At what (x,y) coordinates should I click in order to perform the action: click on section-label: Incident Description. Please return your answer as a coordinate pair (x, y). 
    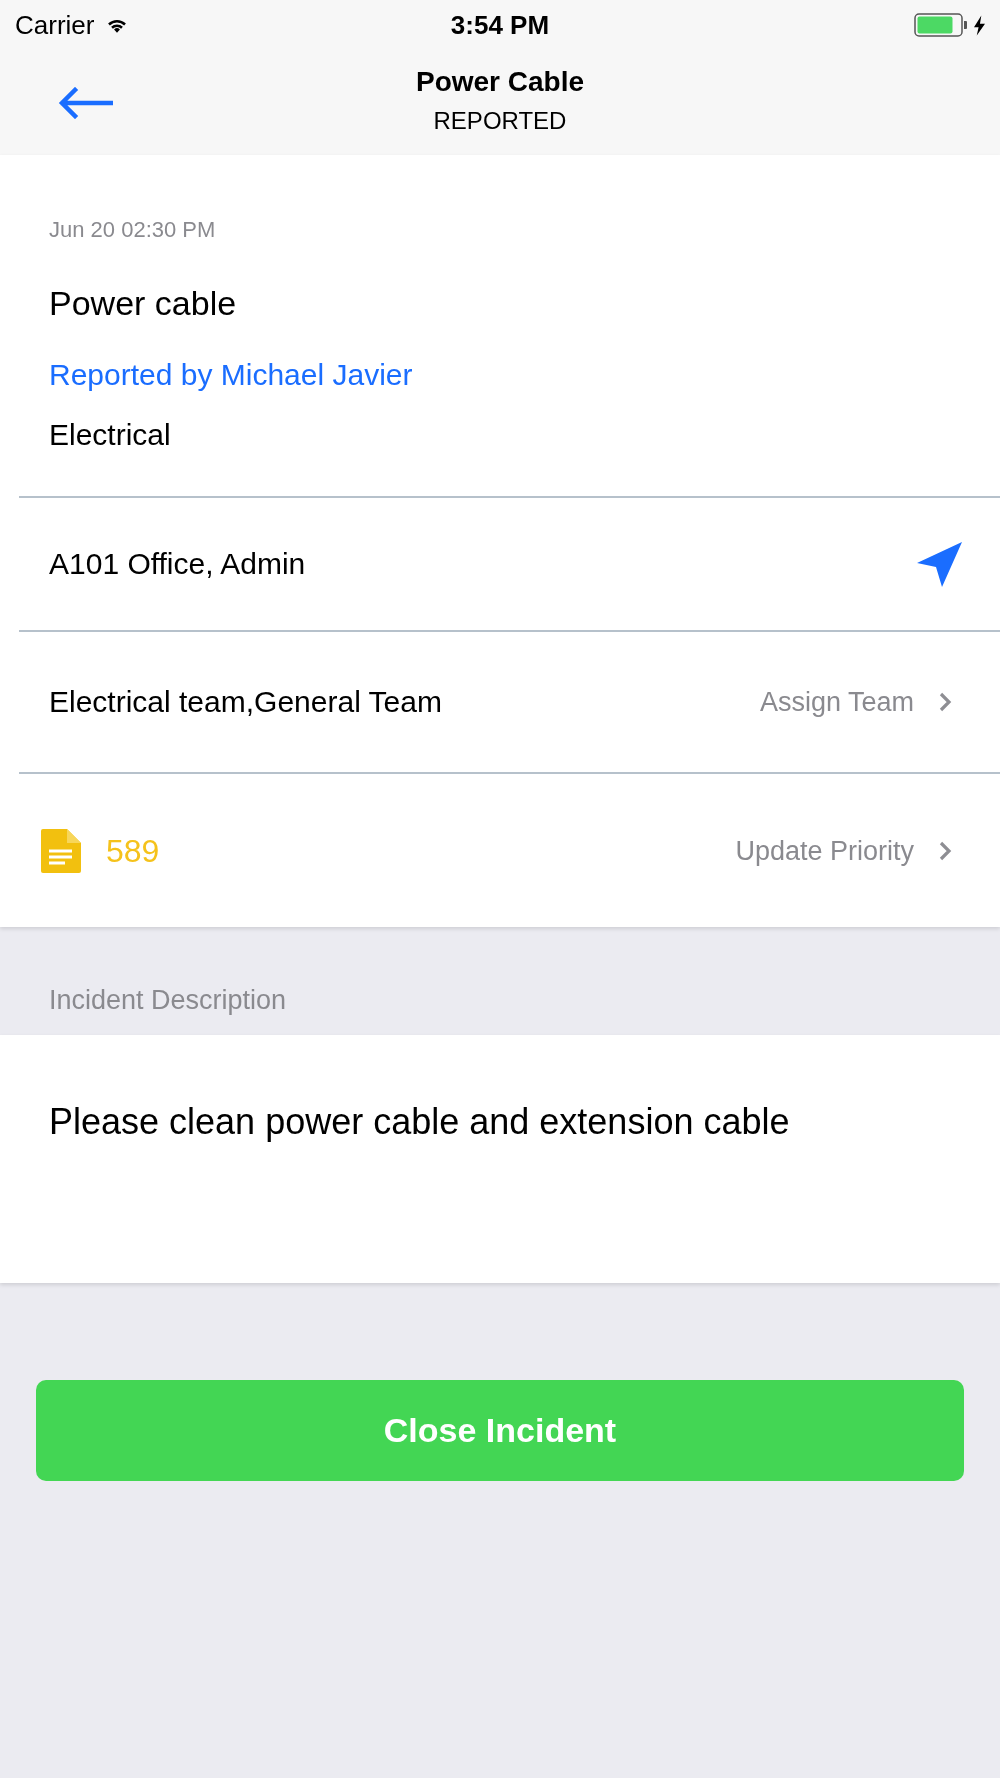
    Looking at the image, I should click on (168, 1000).